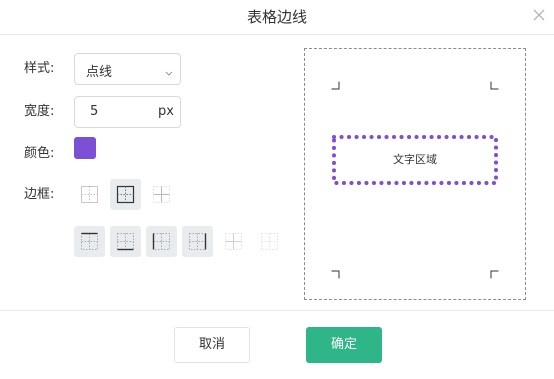 The width and height of the screenshot is (554, 379). I want to click on color-swatch, so click(85, 148).